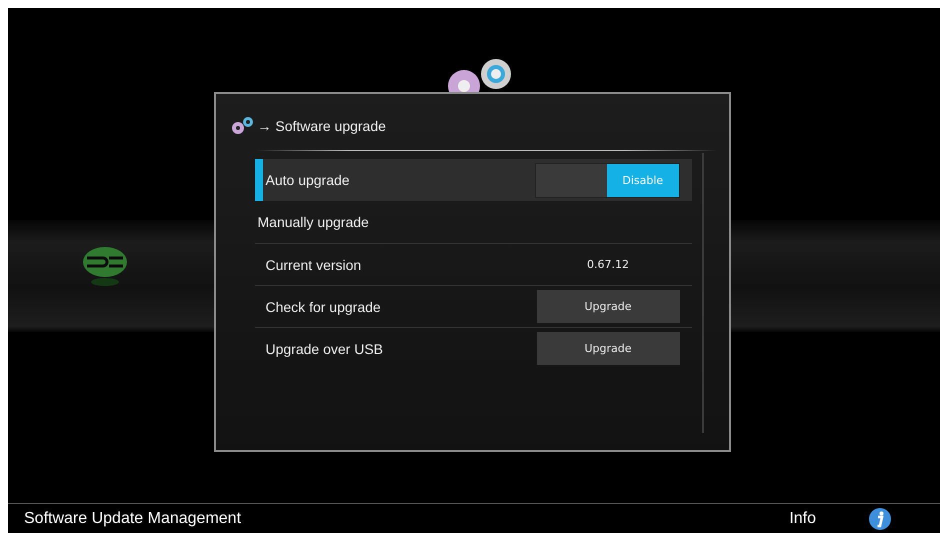  What do you see at coordinates (322, 126) in the screenshot?
I see `dialog-title: → Software upgrade` at bounding box center [322, 126].